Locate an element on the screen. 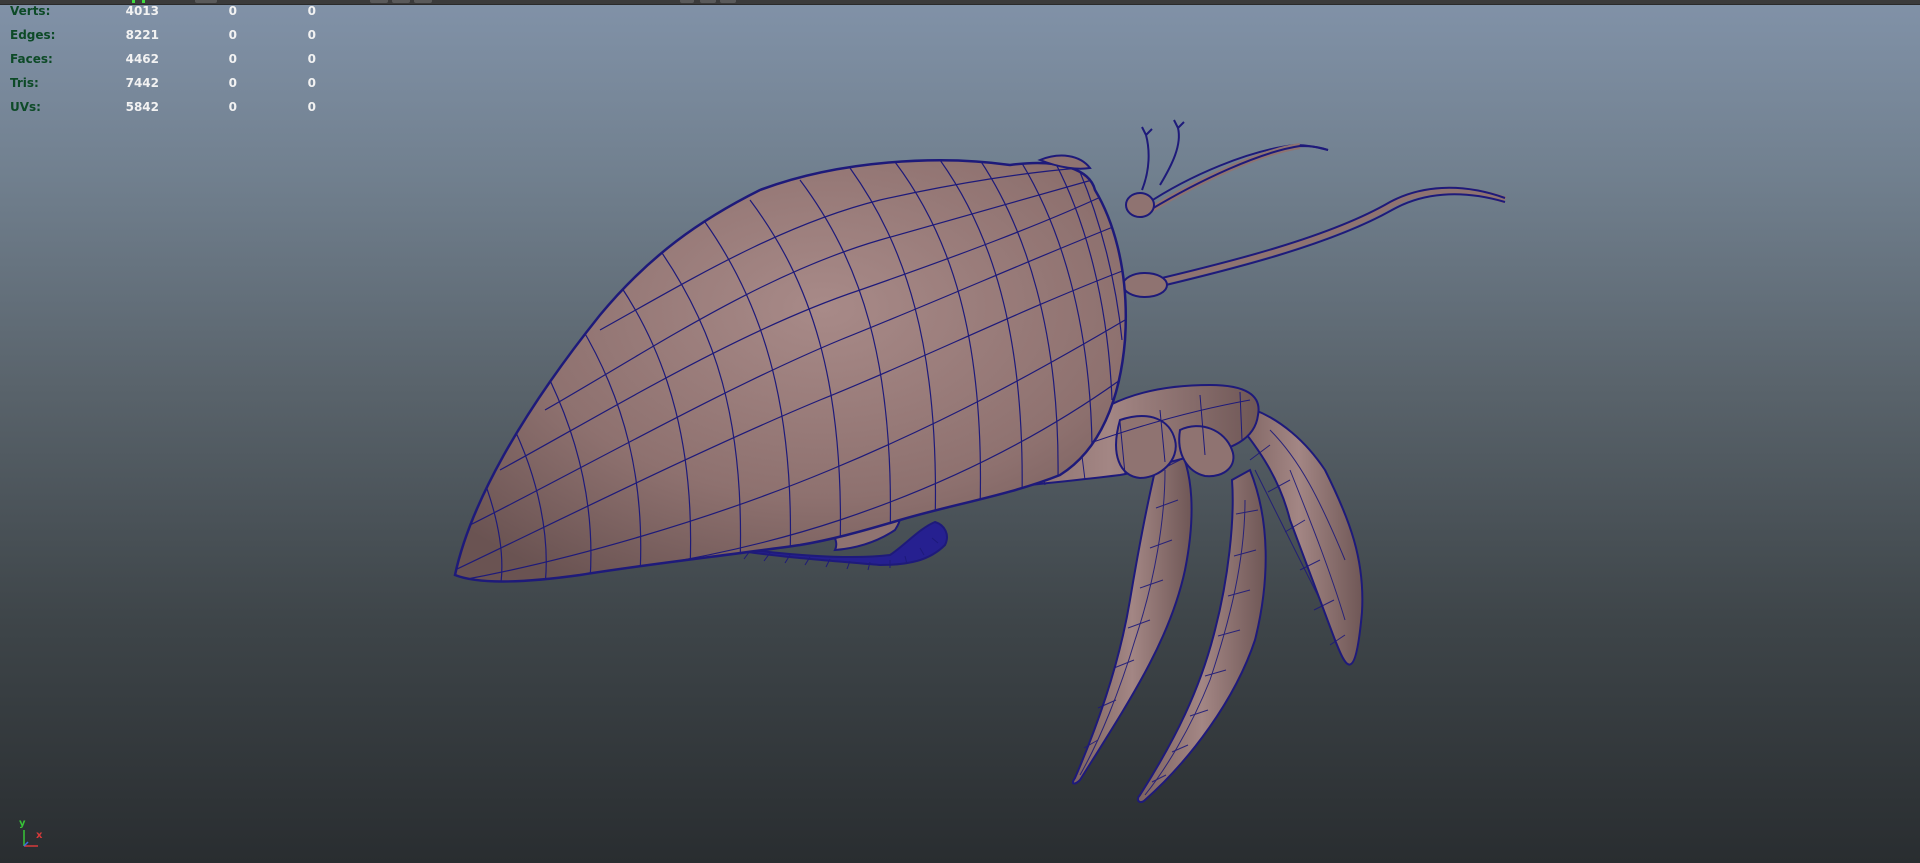  leg-middle is located at coordinates (1132, 611).